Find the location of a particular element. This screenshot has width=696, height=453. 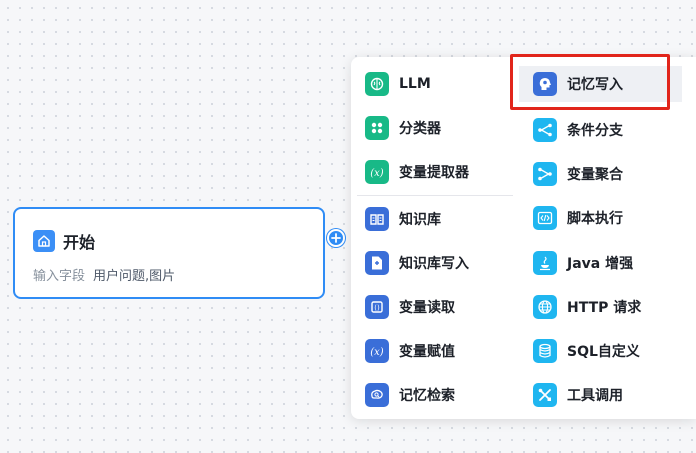

plus-icon is located at coordinates (336, 238).